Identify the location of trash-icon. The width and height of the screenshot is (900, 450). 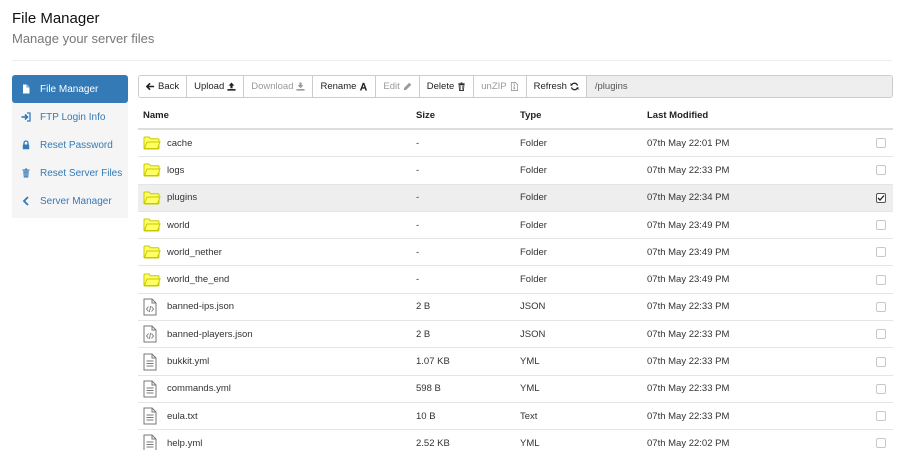
(461, 86).